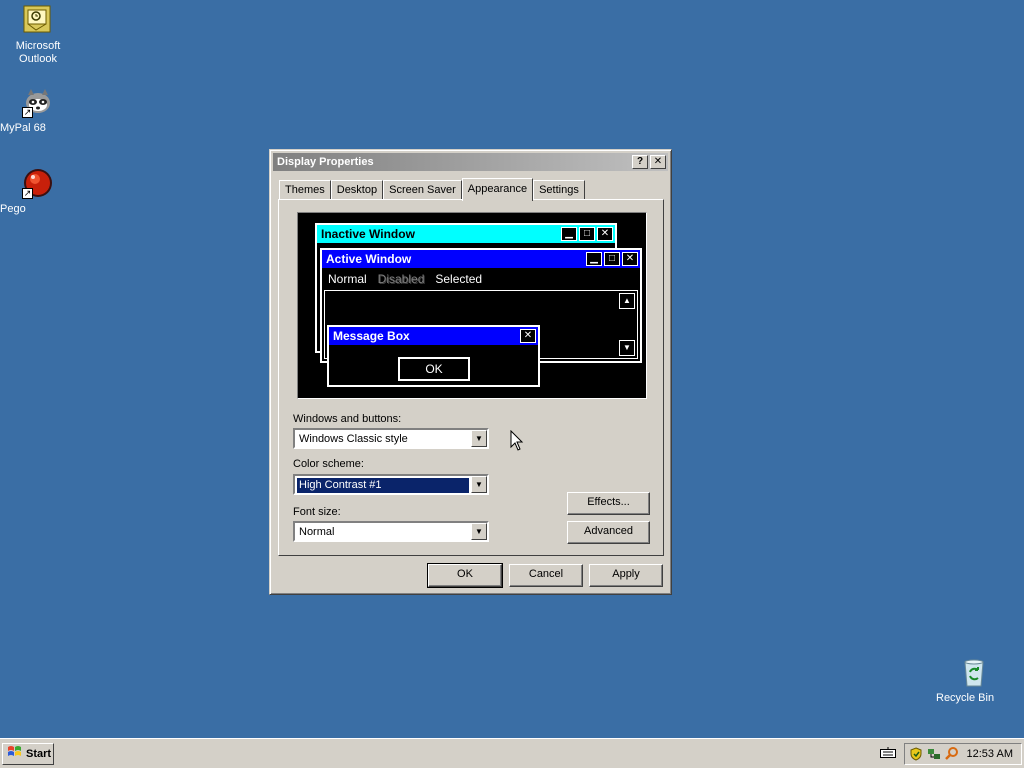  I want to click on cancel-button: Cancel, so click(546, 575).